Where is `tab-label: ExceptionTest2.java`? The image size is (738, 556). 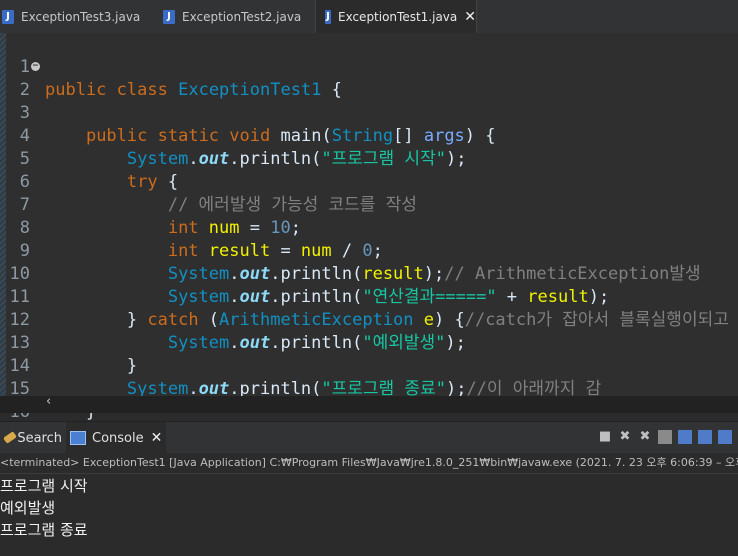
tab-label: ExceptionTest2.java is located at coordinates (242, 16).